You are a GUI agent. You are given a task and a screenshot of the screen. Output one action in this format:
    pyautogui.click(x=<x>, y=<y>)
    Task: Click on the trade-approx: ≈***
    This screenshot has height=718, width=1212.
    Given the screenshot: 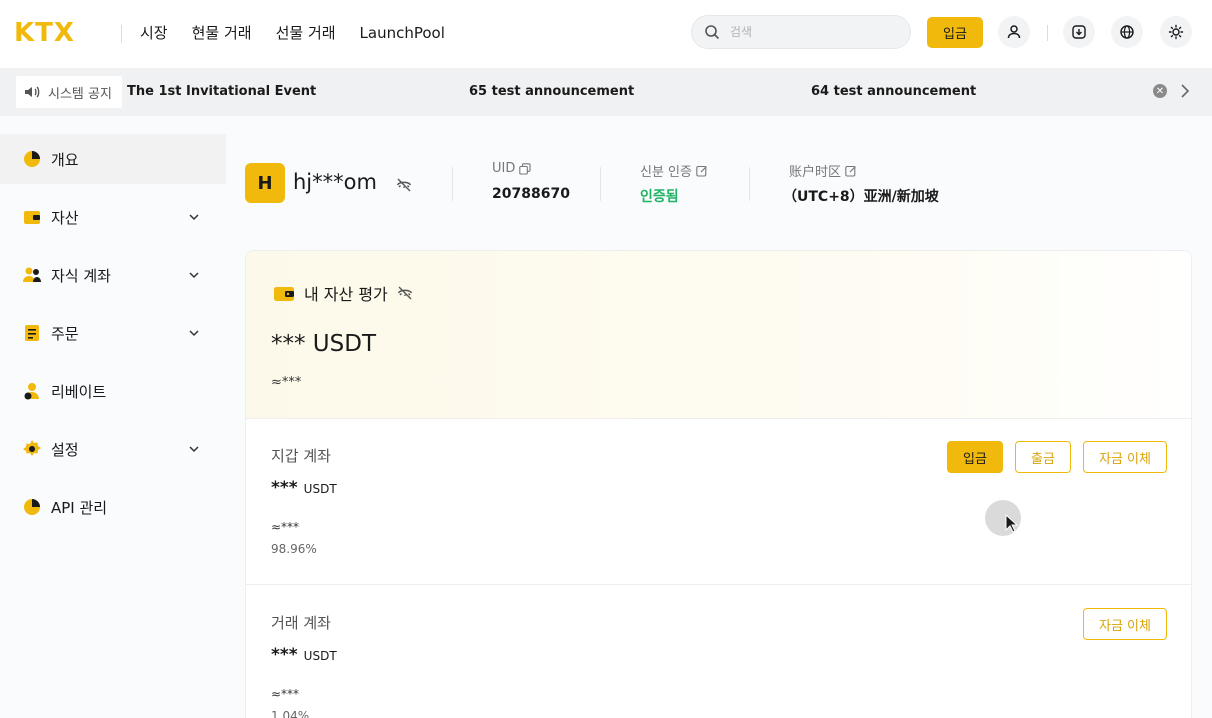 What is the action you would take?
    pyautogui.click(x=285, y=694)
    